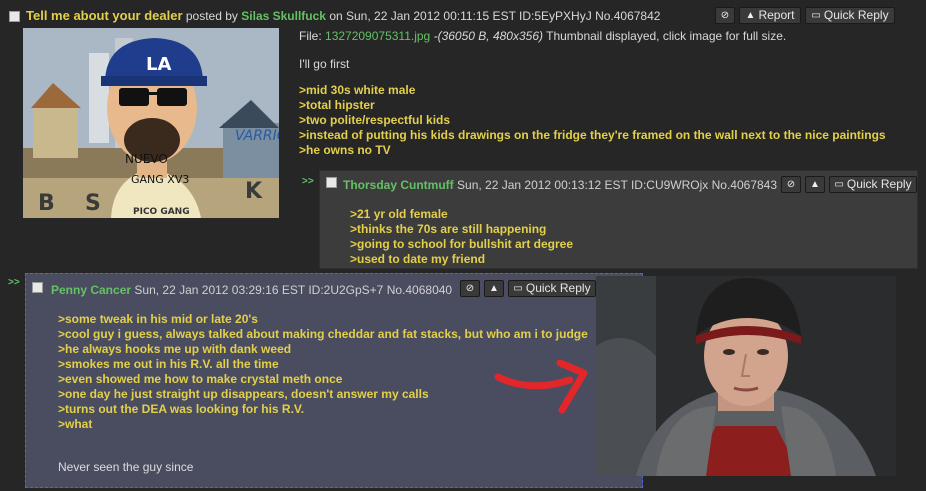 This screenshot has width=926, height=491. What do you see at coordinates (555, 16) in the screenshot?
I see `op-poster-id: ID:5EyPXHyJ` at bounding box center [555, 16].